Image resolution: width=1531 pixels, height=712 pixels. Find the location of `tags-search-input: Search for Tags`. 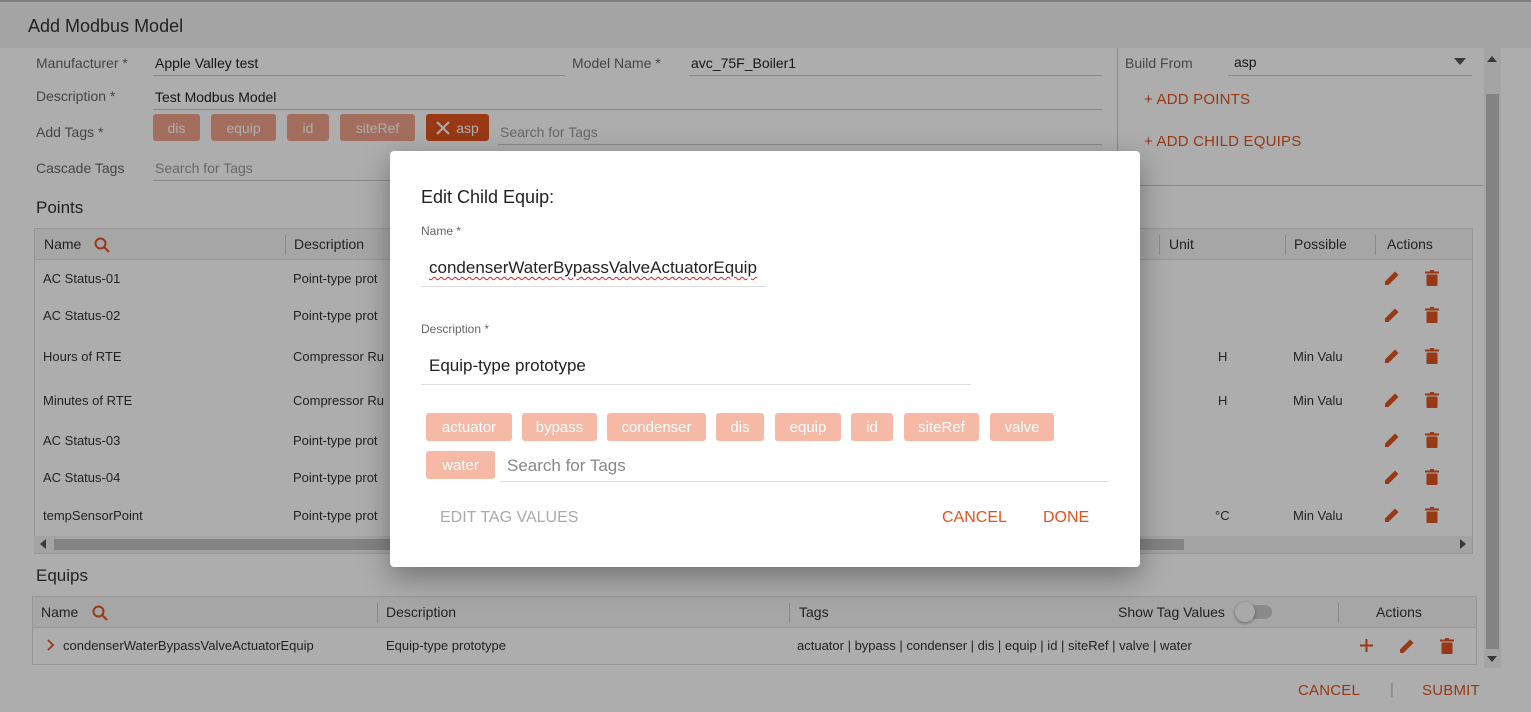

tags-search-input: Search for Tags is located at coordinates (804, 468).